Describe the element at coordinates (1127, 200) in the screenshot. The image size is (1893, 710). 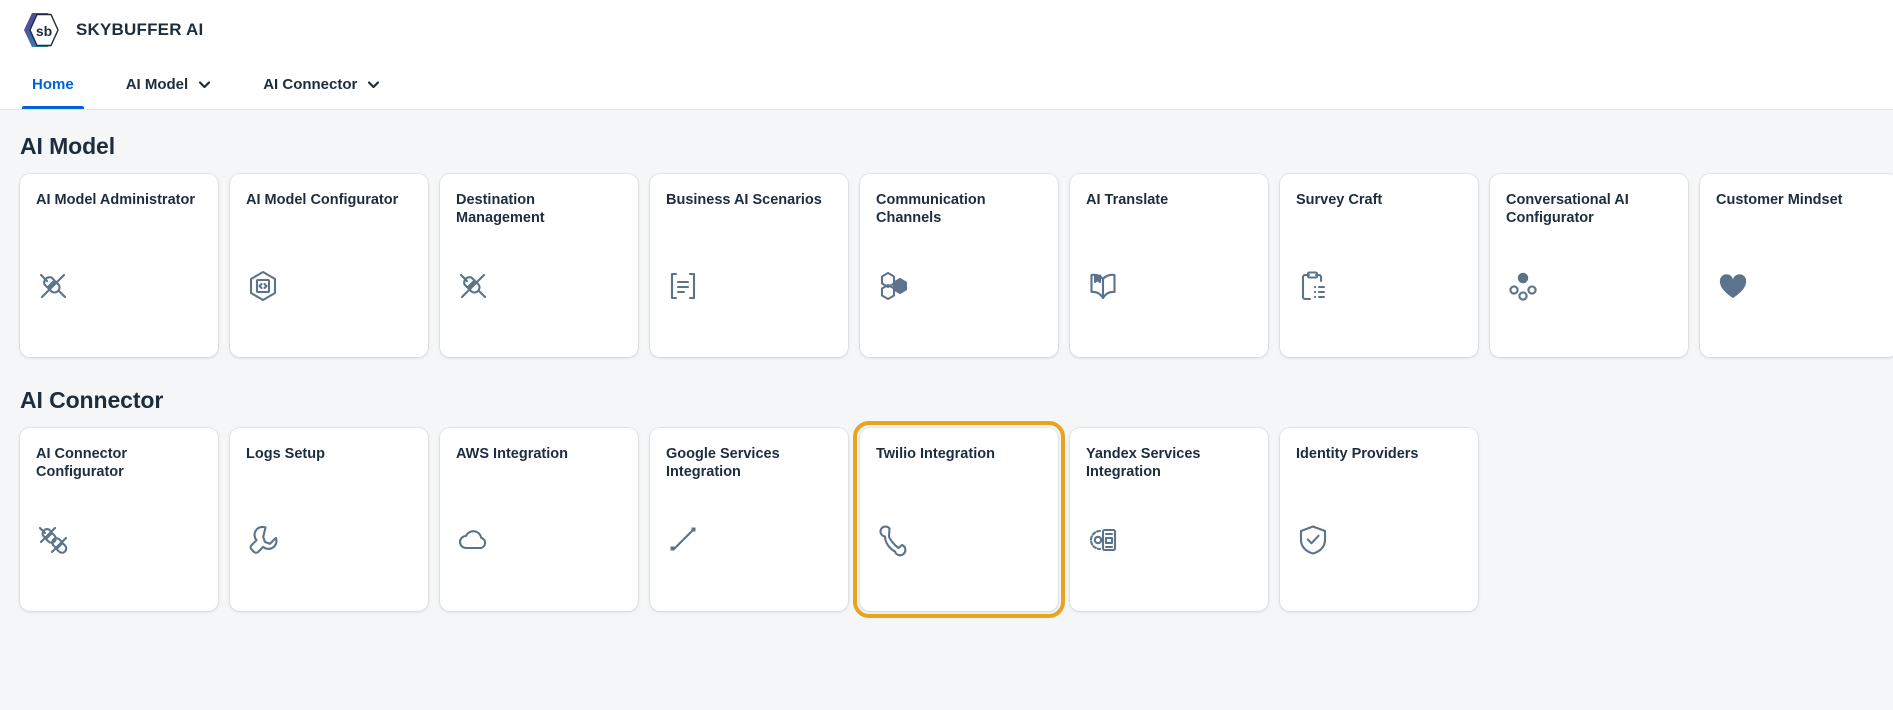
I see `app-tile-title: AI Translate` at that location.